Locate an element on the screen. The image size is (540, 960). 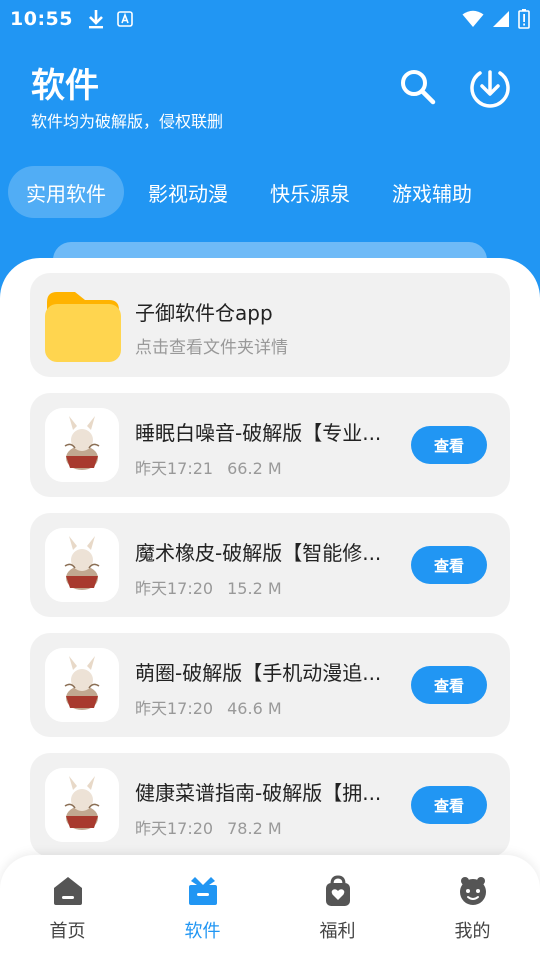
nav-label-home: 首页 is located at coordinates (67, 931).